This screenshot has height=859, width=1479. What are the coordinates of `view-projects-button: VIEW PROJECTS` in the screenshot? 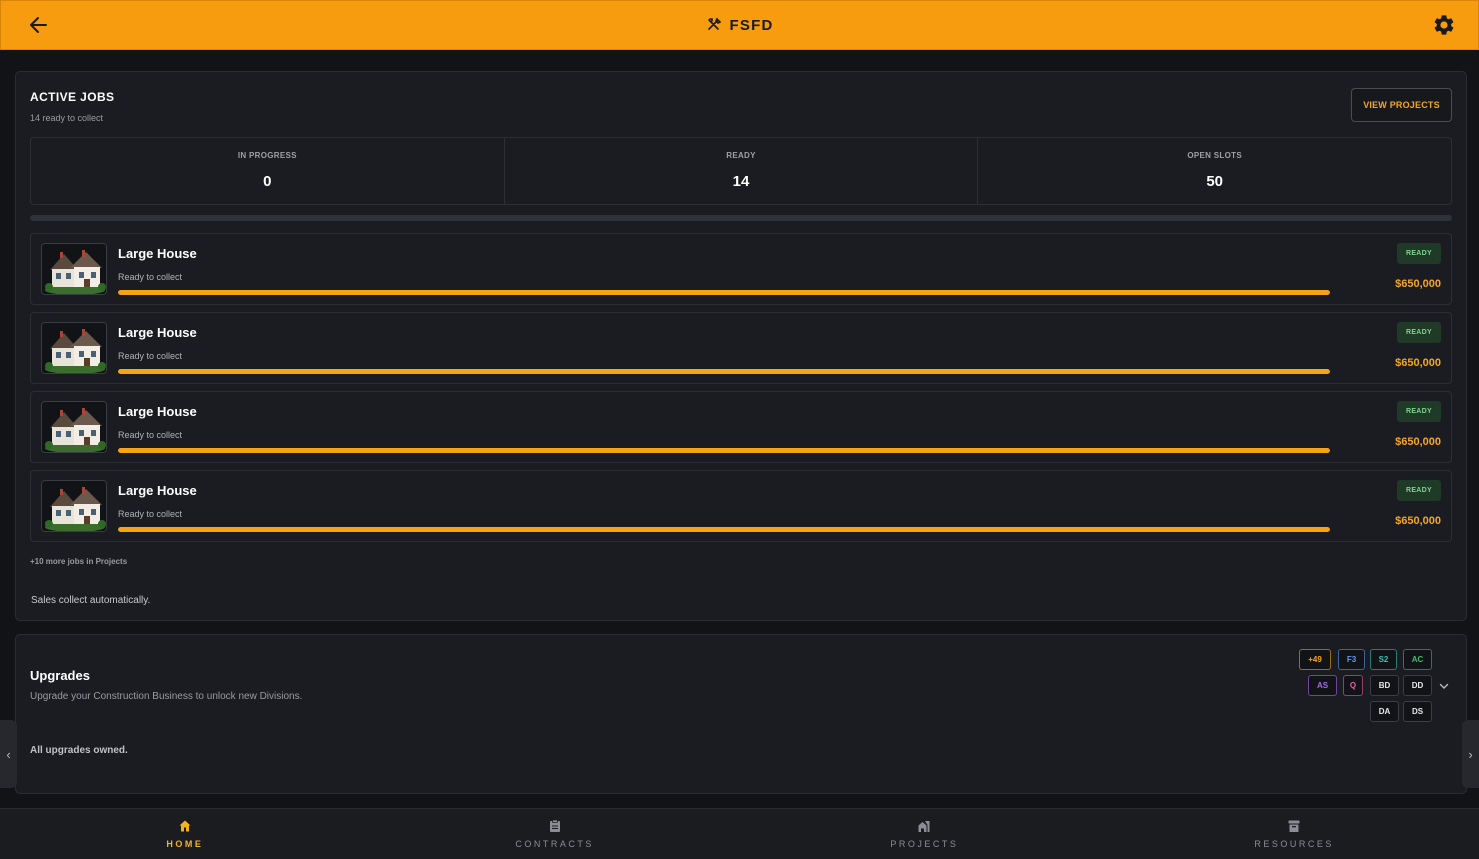 It's located at (1401, 105).